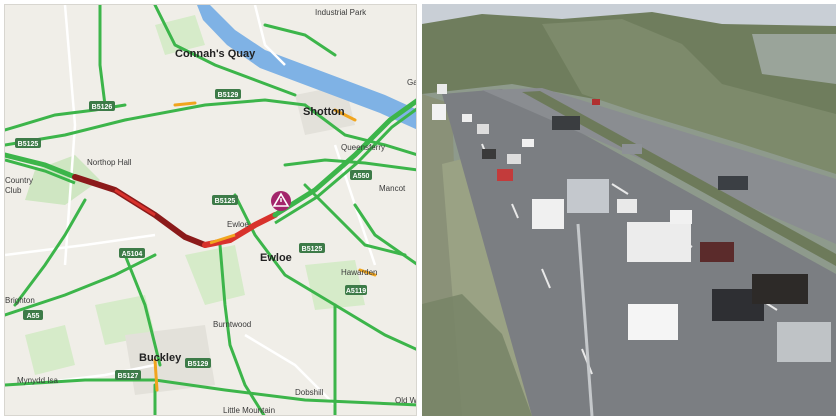 This screenshot has height=420, width=840. What do you see at coordinates (109, 162) in the screenshot?
I see `place-label: Northop Hall` at bounding box center [109, 162].